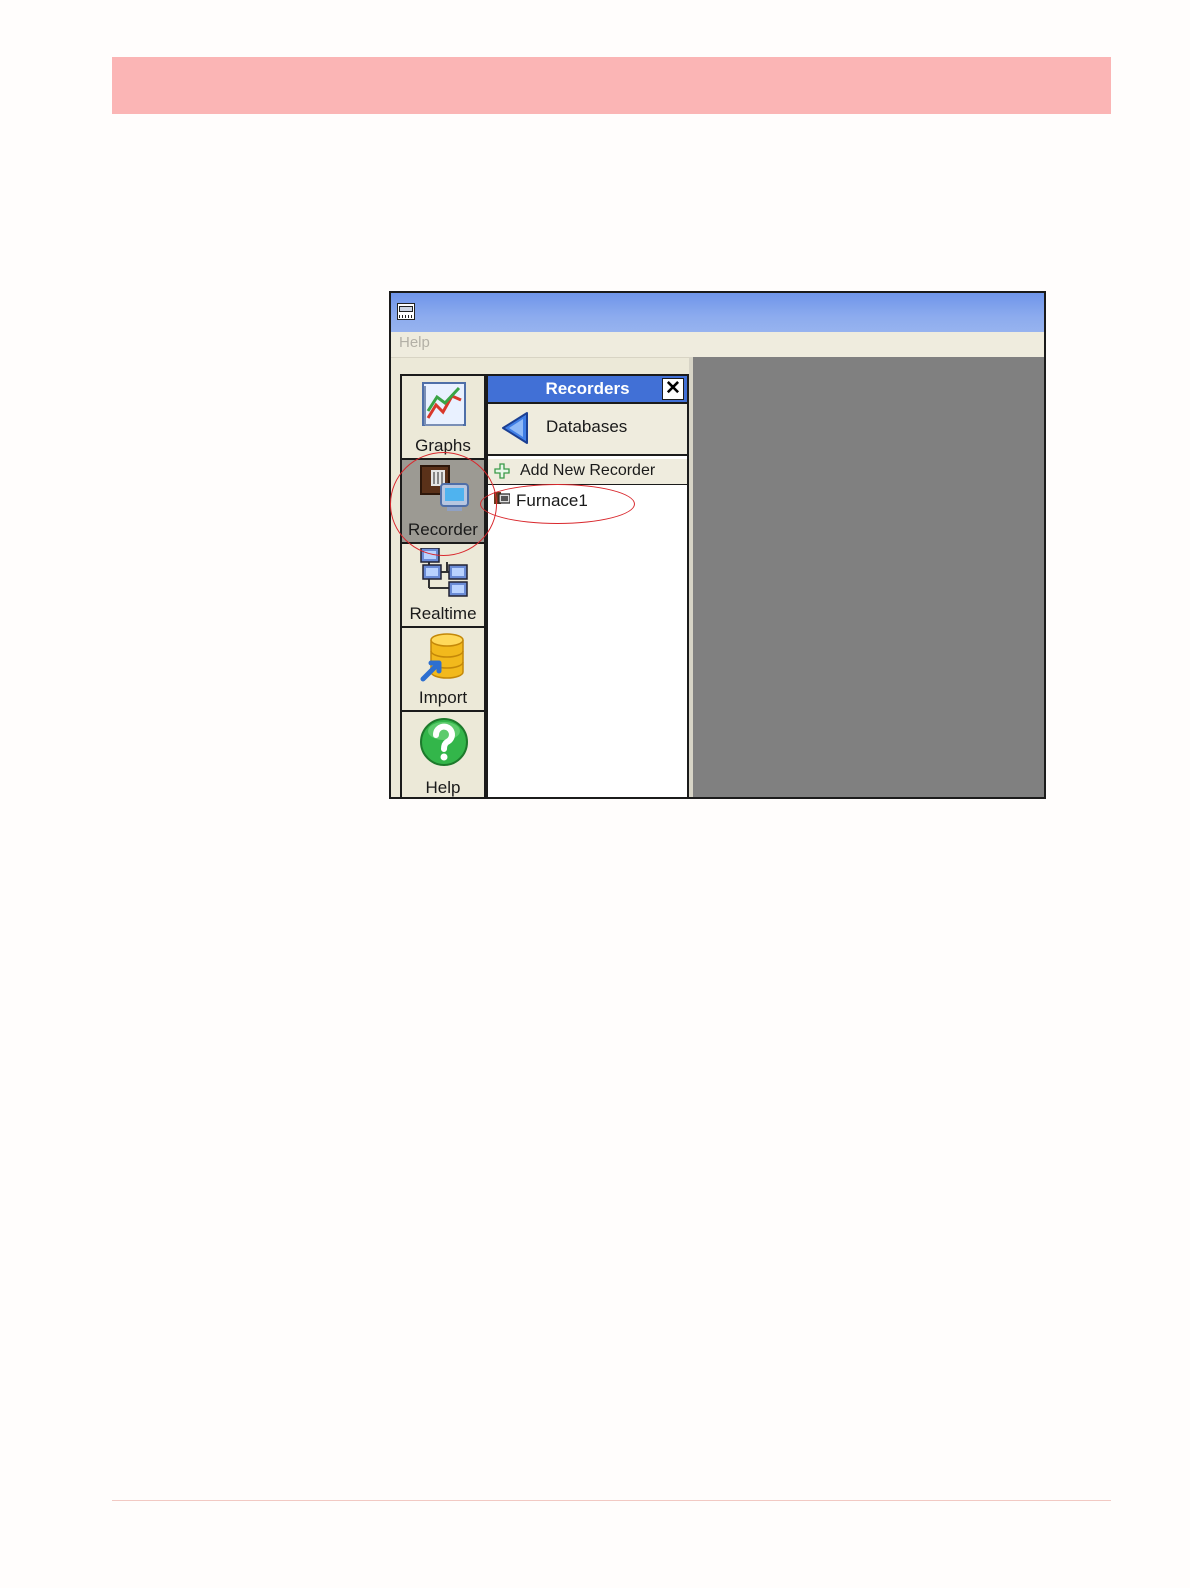 This screenshot has width=1190, height=1588. I want to click on help-button: Help, so click(443, 754).